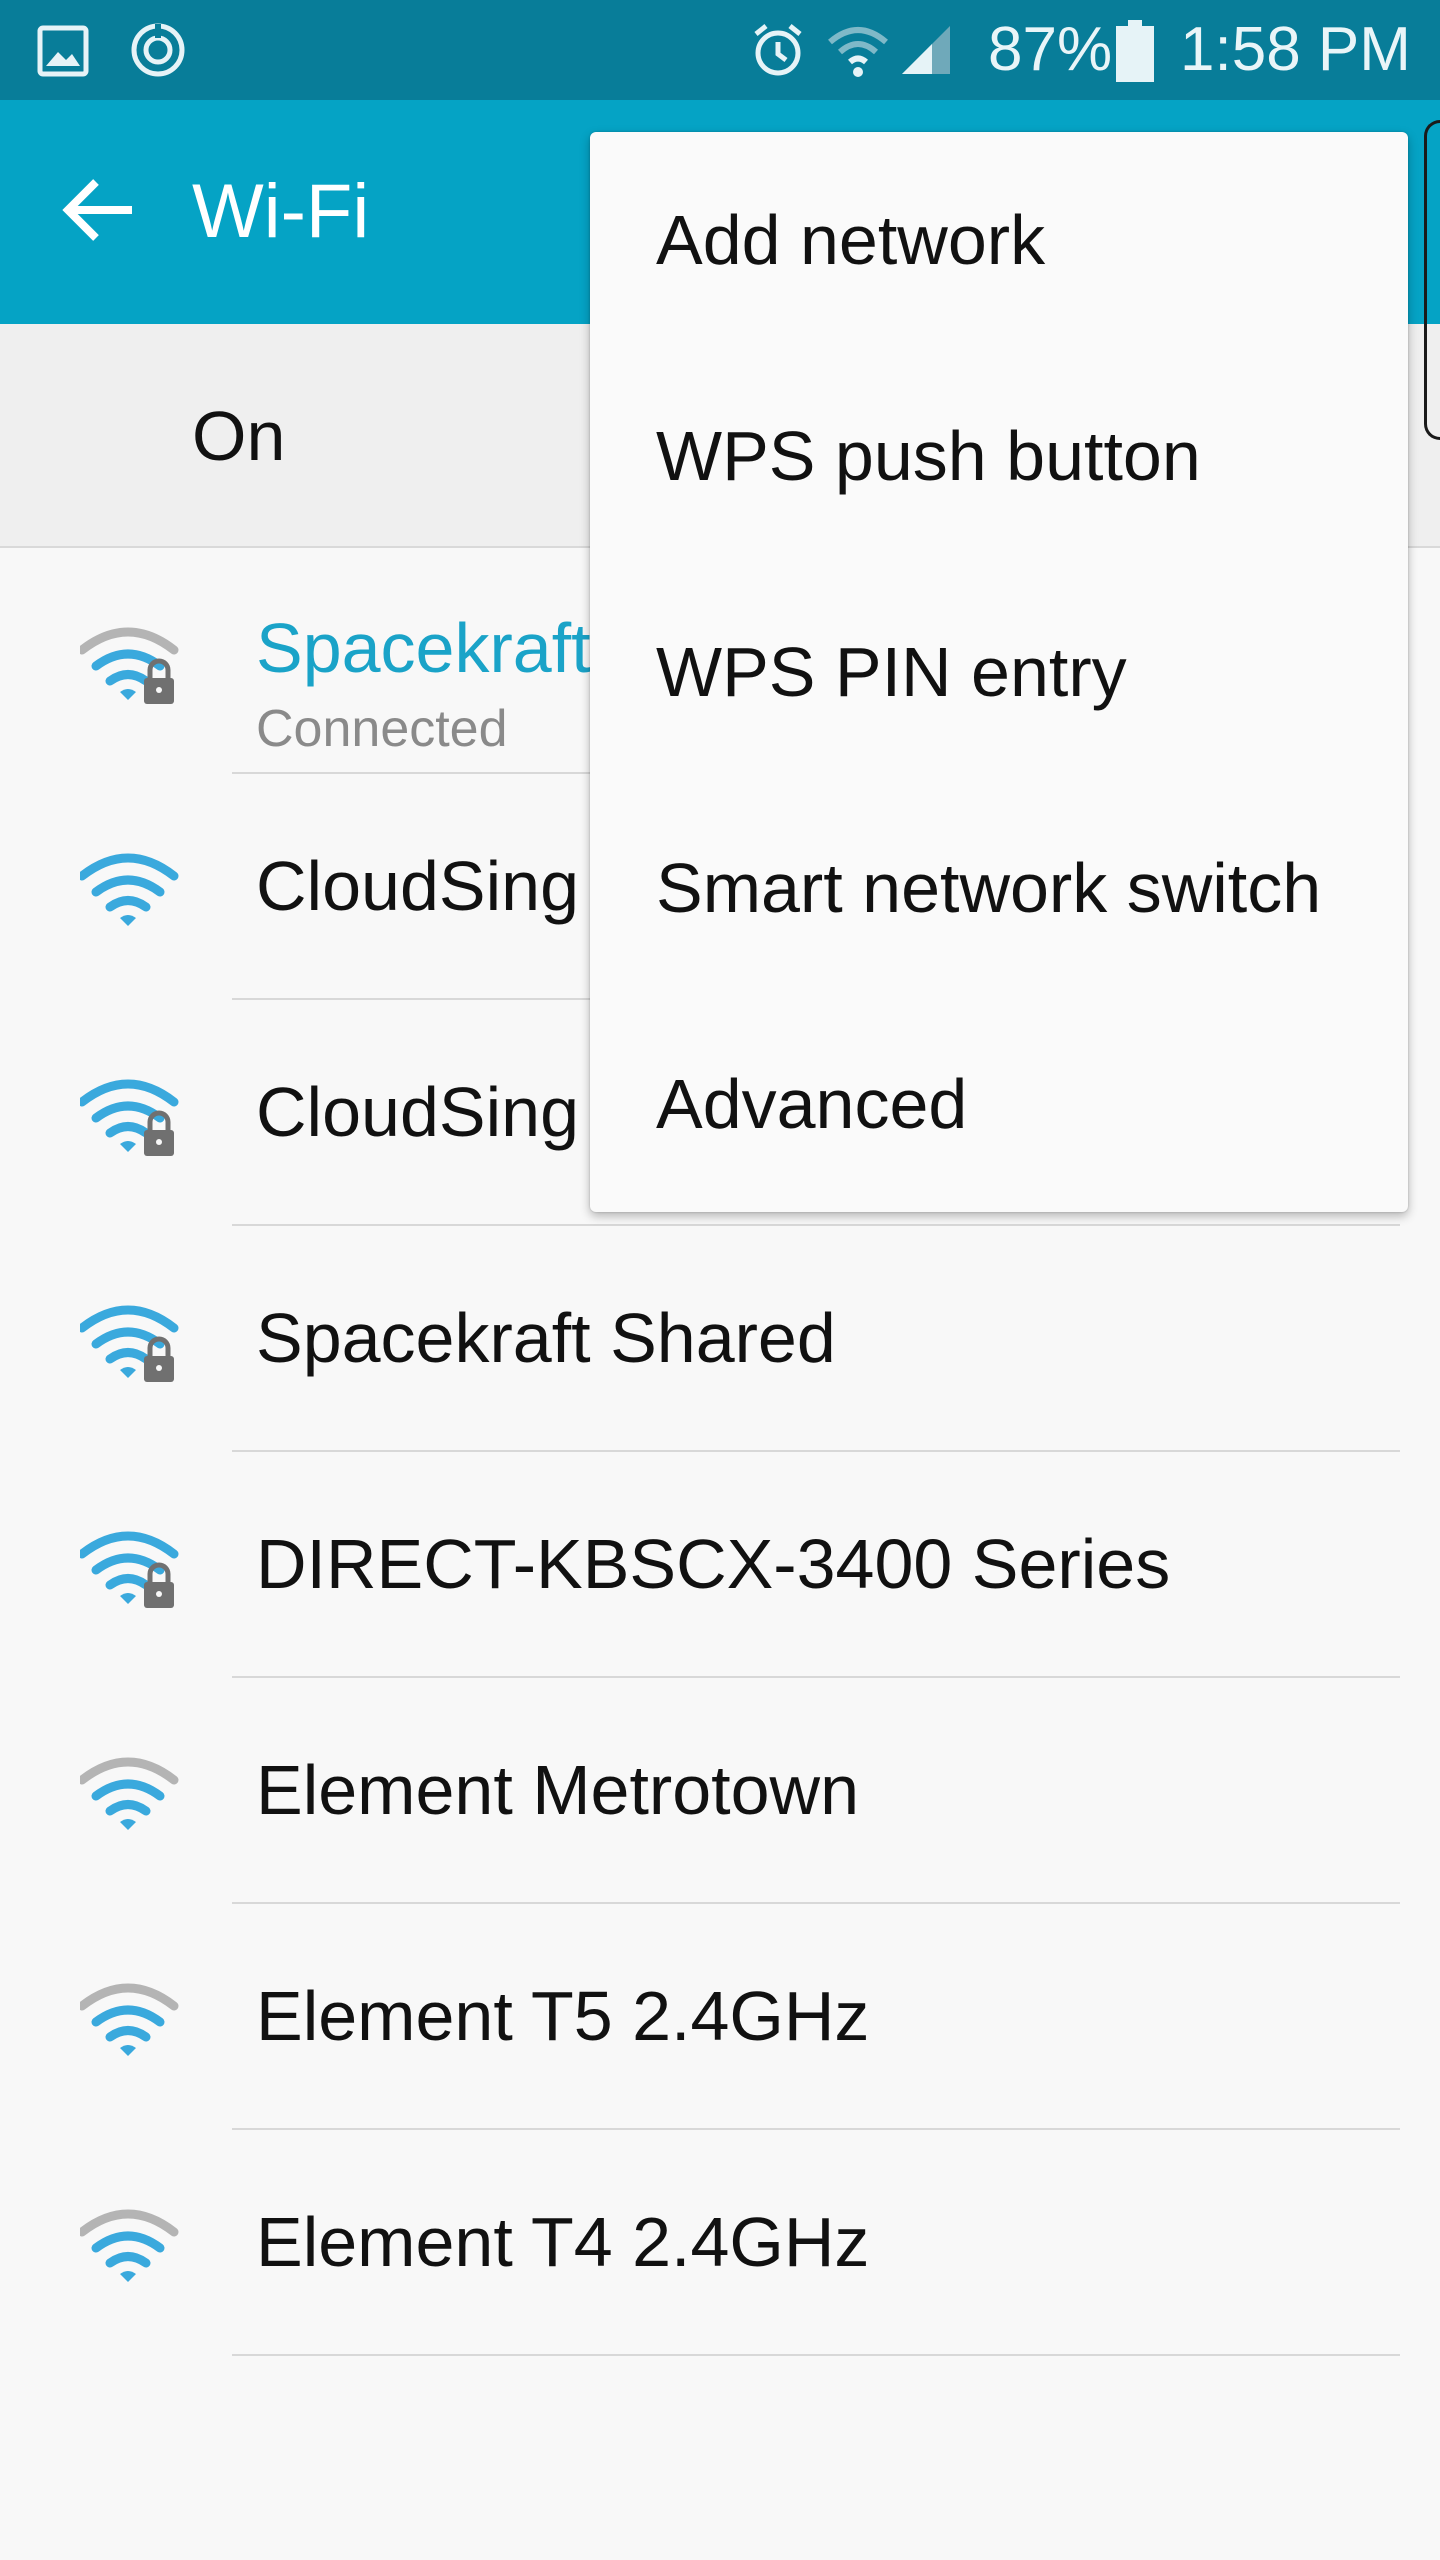 This screenshot has height=2560, width=1440. I want to click on menu-item-wps-push-button: WPS push button, so click(999, 456).